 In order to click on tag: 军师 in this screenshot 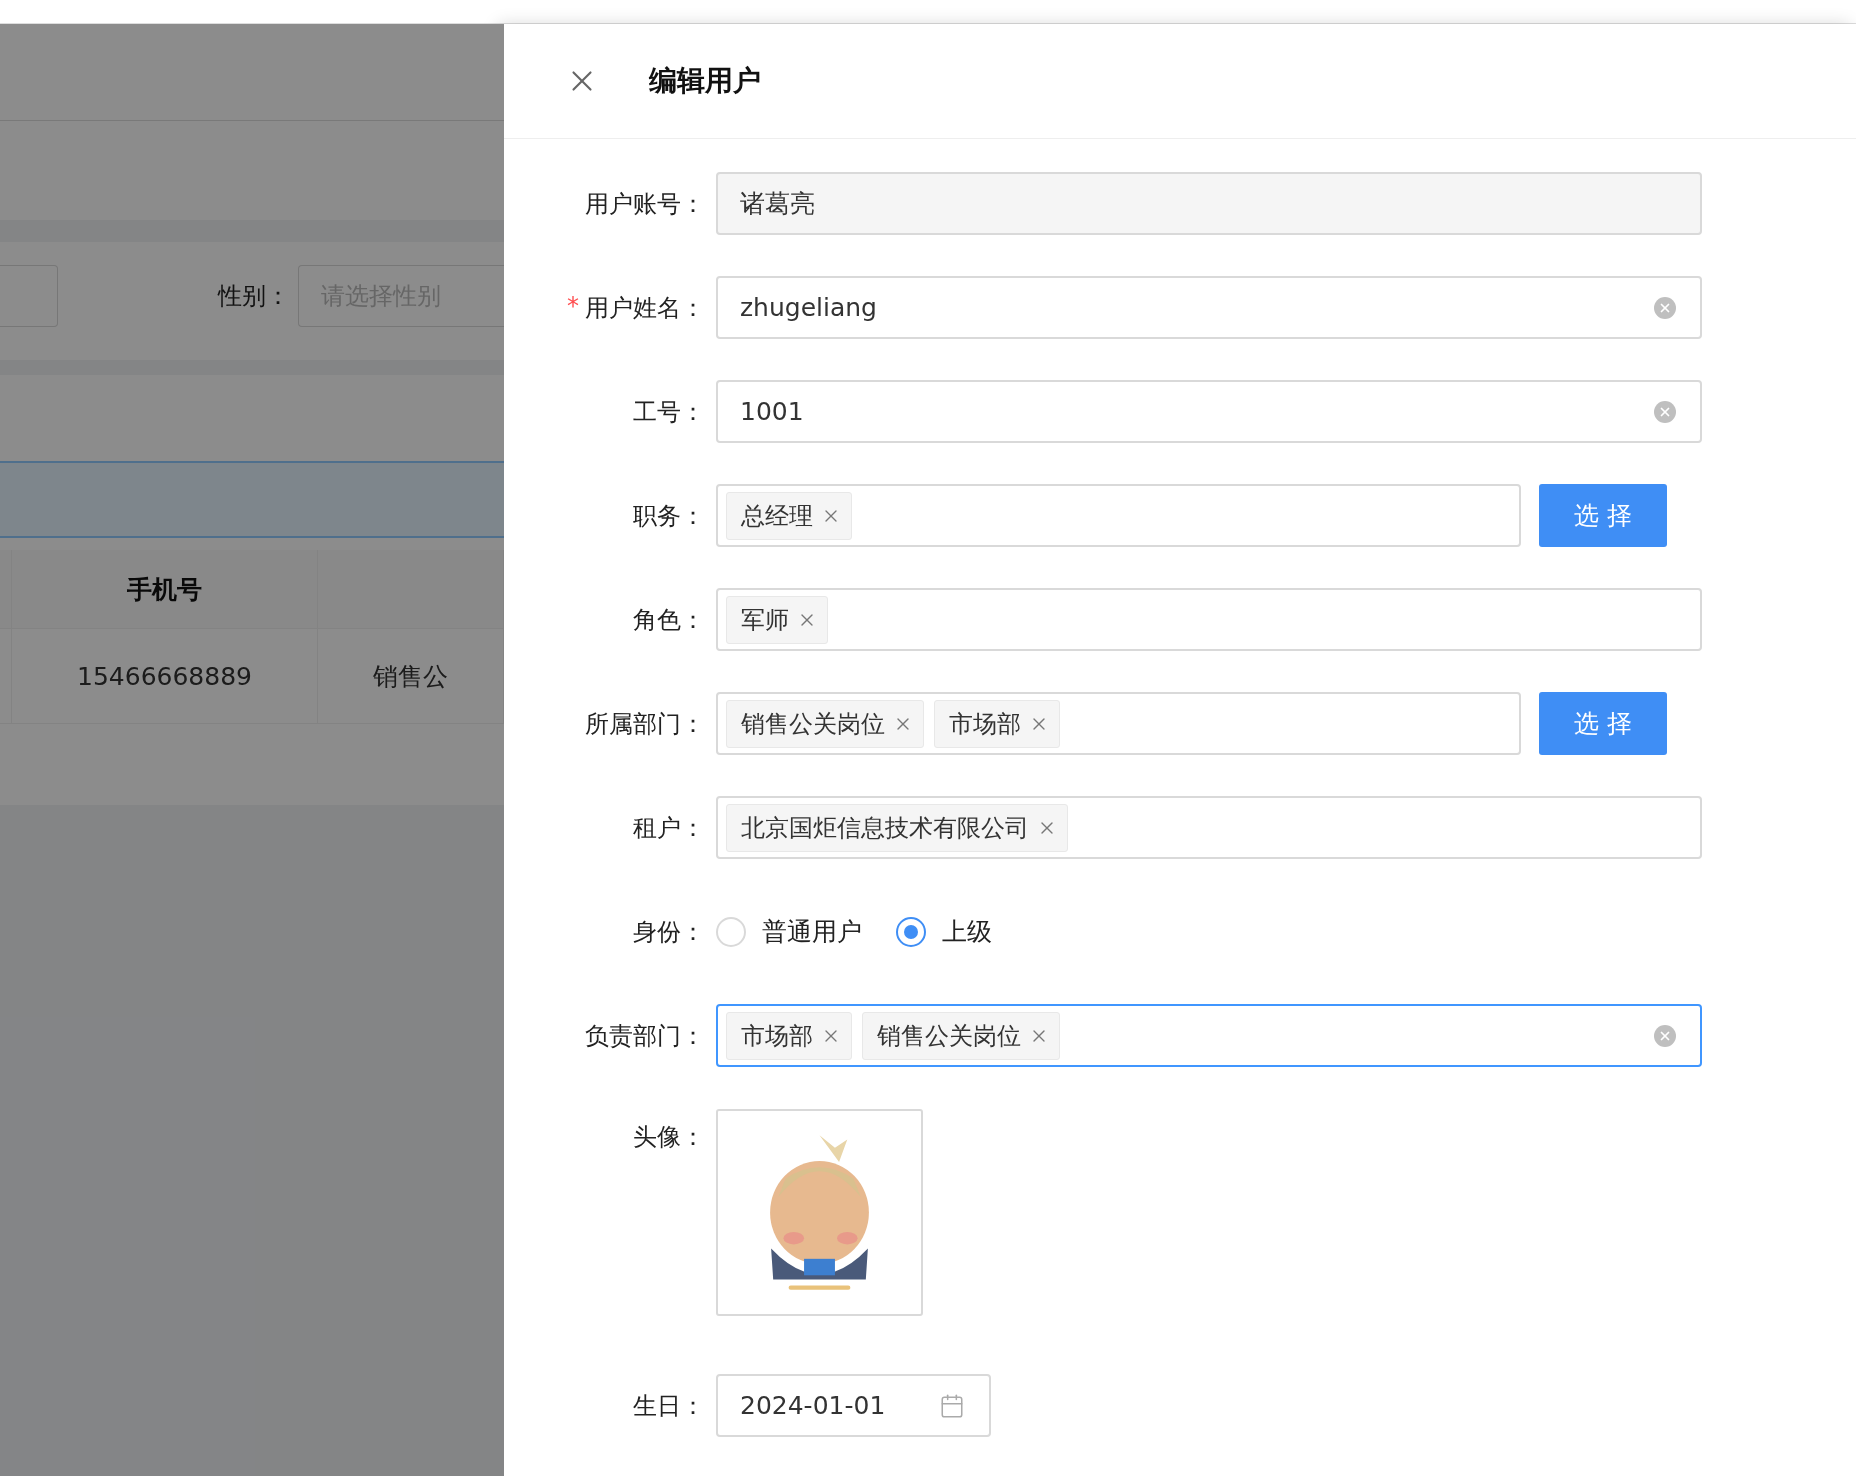, I will do `click(777, 619)`.